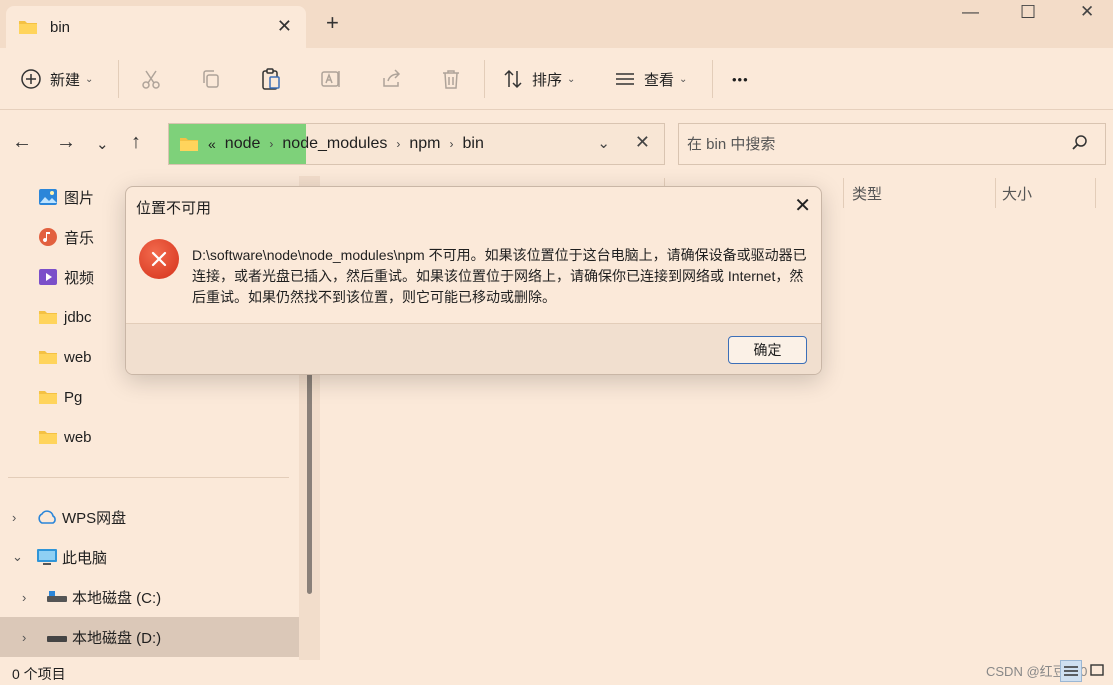 Image resolution: width=1113 pixels, height=685 pixels. What do you see at coordinates (472, 144) in the screenshot?
I see `breadcrumb-bin: bin` at bounding box center [472, 144].